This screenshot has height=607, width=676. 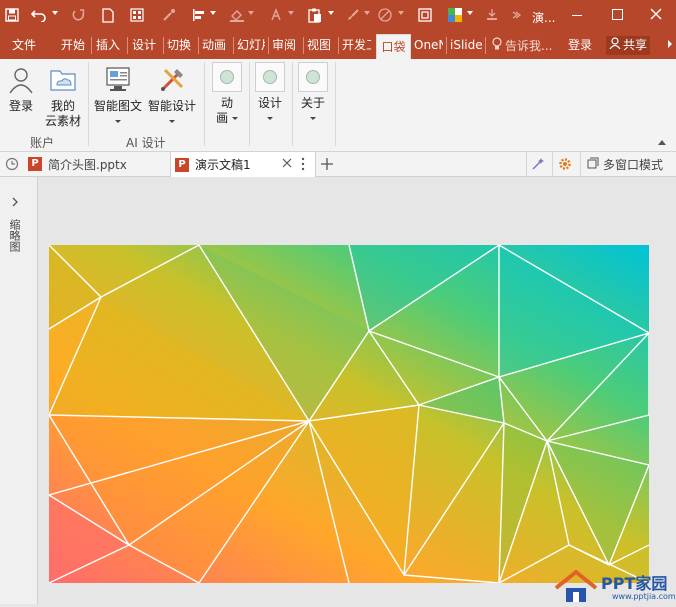 What do you see at coordinates (633, 164) in the screenshot?
I see `multi-window-label: 多窗口模式` at bounding box center [633, 164].